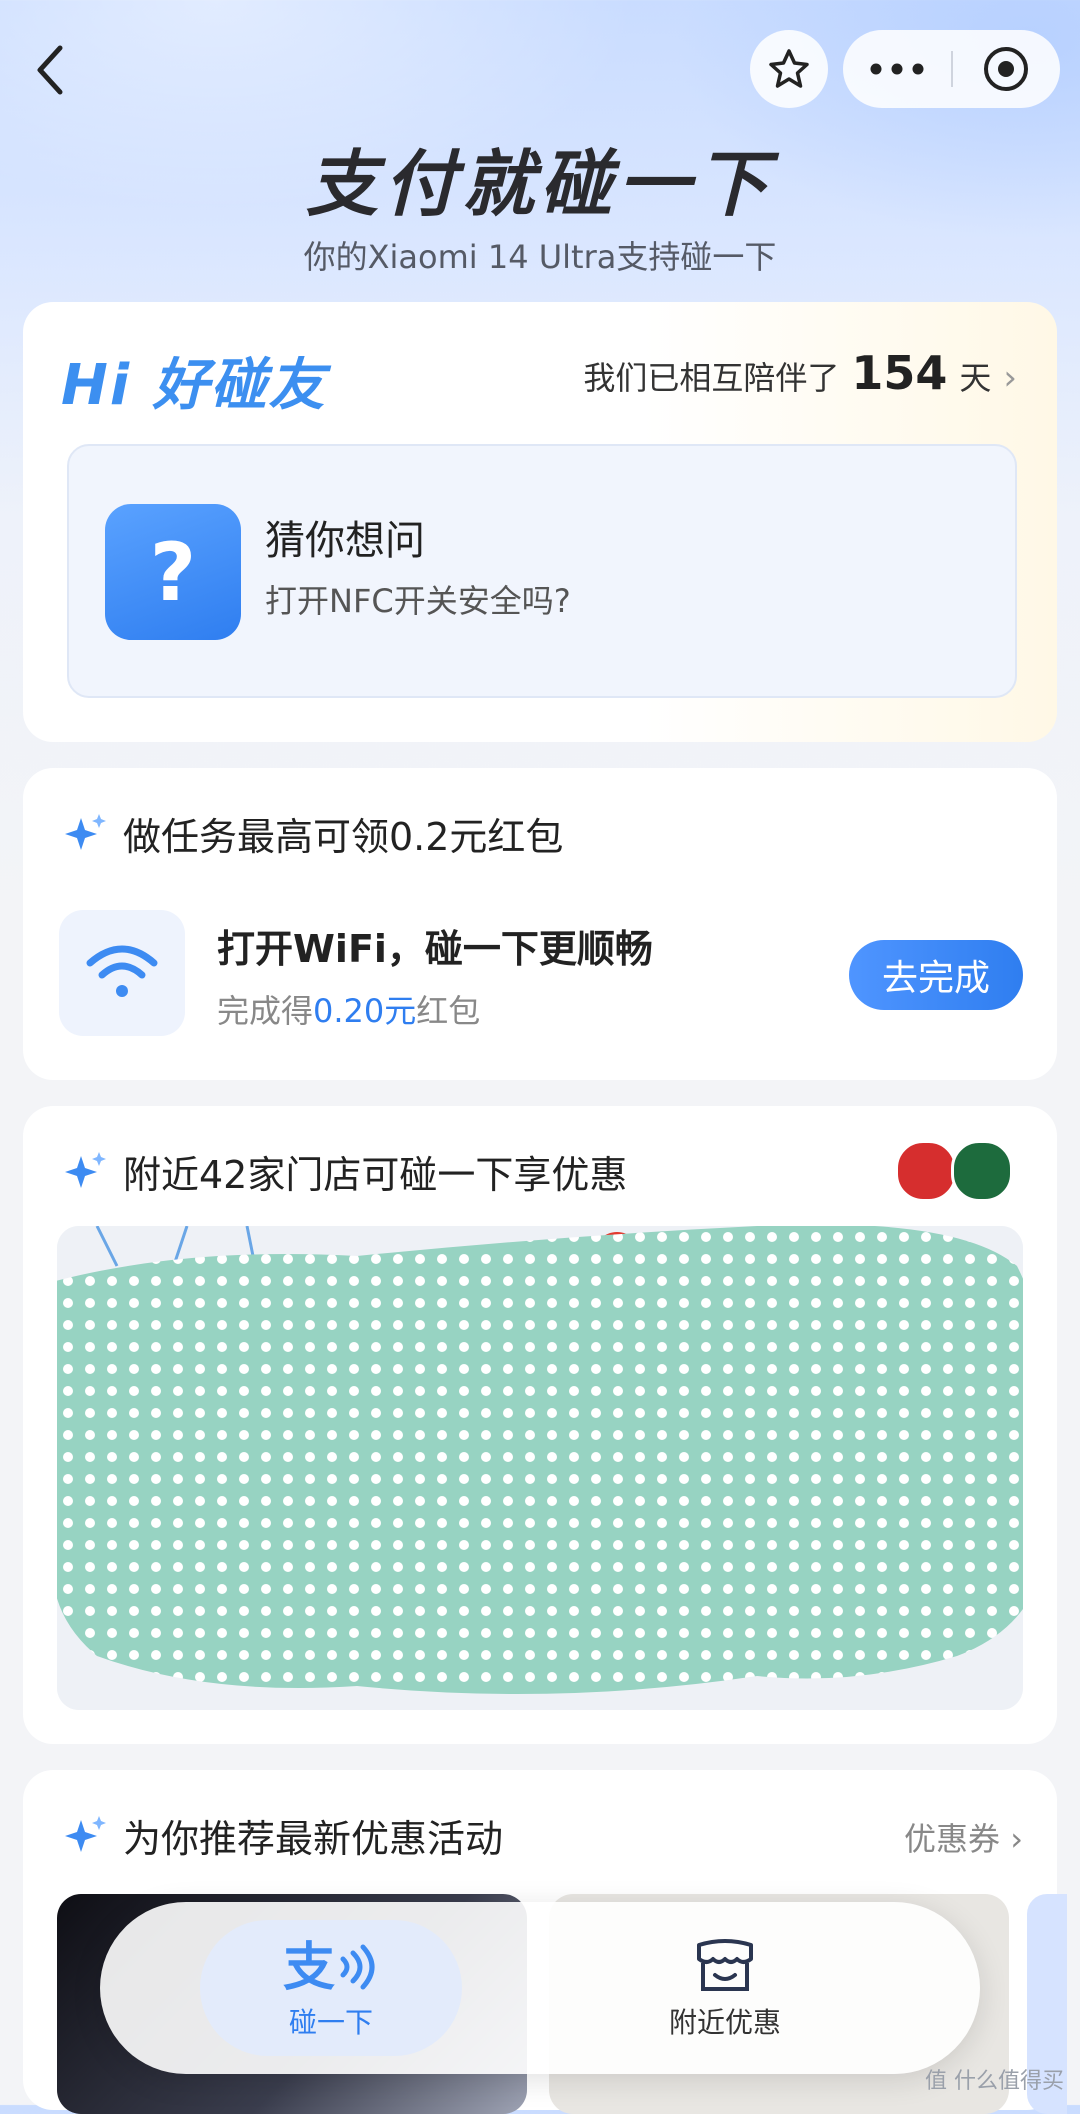 This screenshot has width=1080, height=2114. I want to click on wifi-icon, so click(122, 971).